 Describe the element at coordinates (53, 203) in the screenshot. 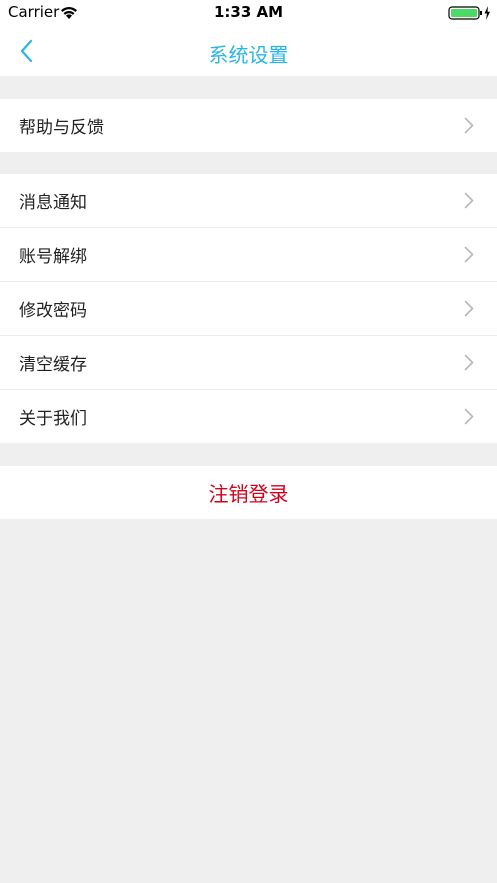

I see `settings-item-label: 消息通知` at that location.